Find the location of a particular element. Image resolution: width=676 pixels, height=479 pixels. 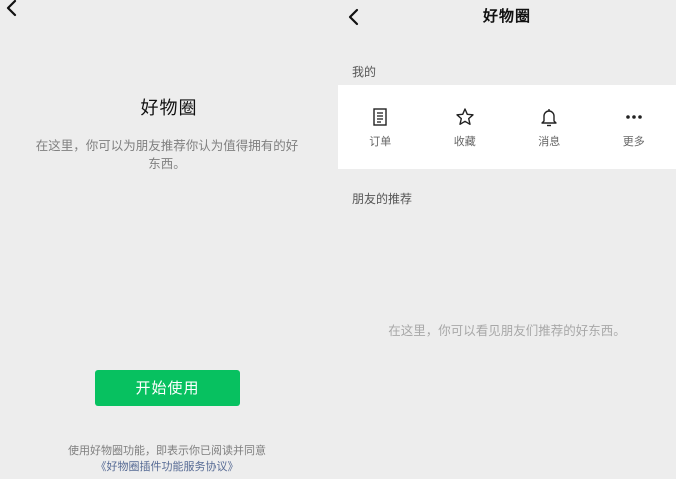

more-icon is located at coordinates (633, 117).